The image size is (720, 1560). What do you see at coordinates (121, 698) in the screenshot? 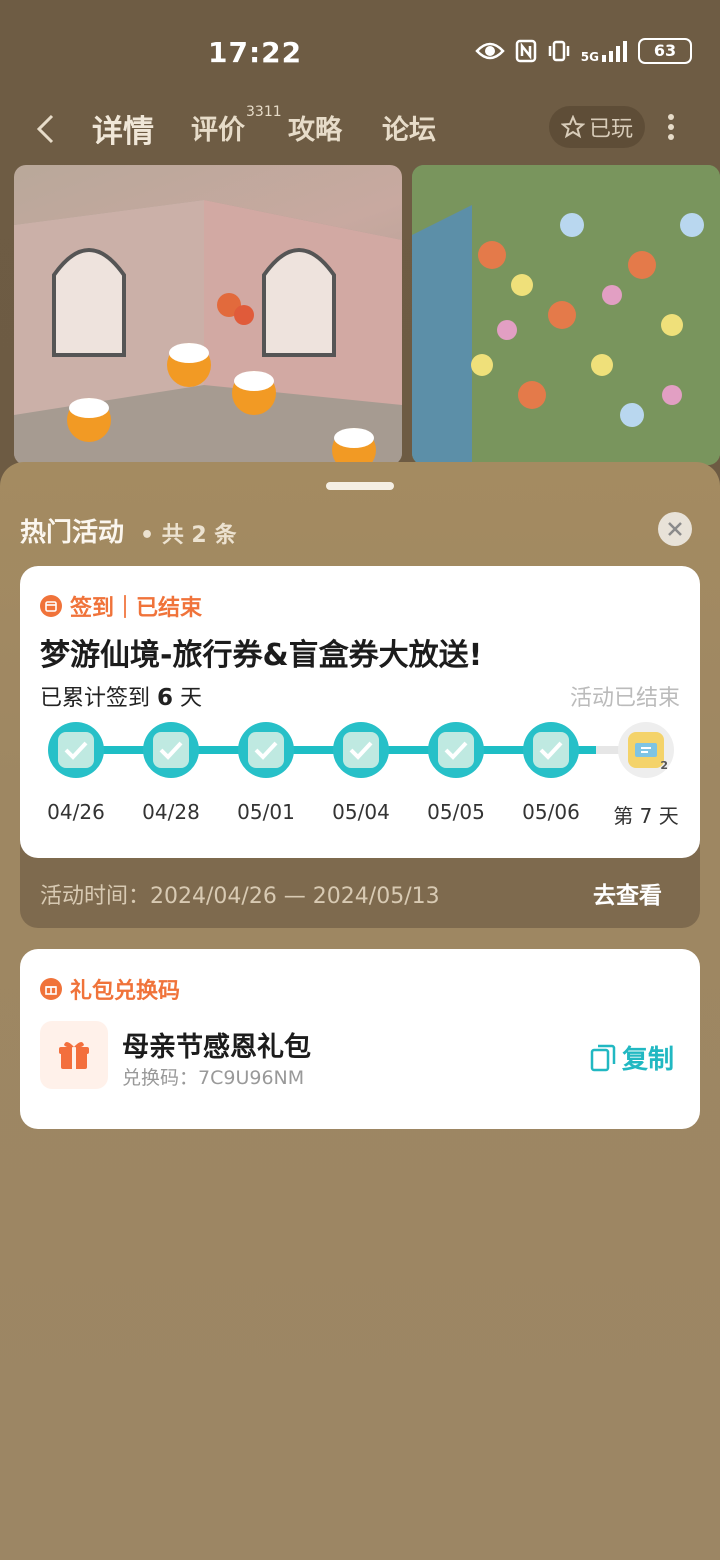
I see `checkin-progress: 已累计签到 6 天` at bounding box center [121, 698].